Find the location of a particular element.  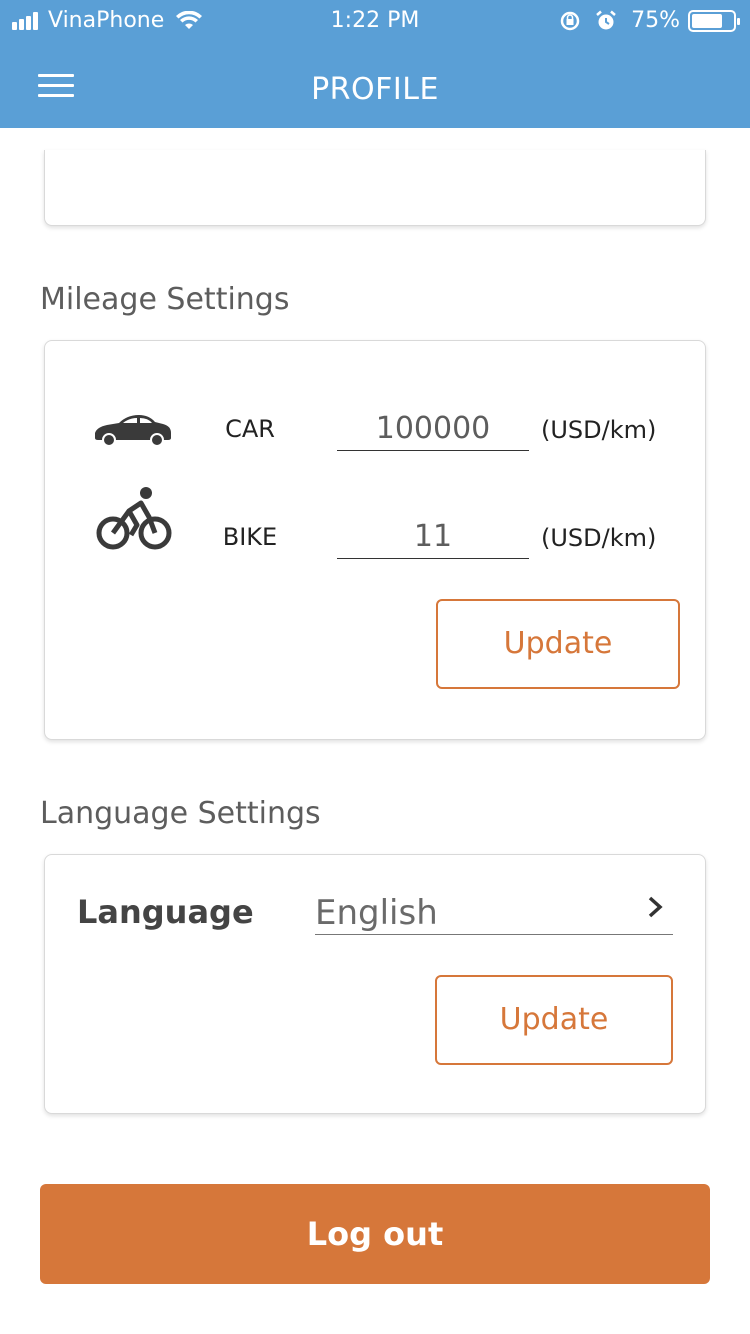

bike-row: BIKE 11 (USD/km) is located at coordinates (376, 541).